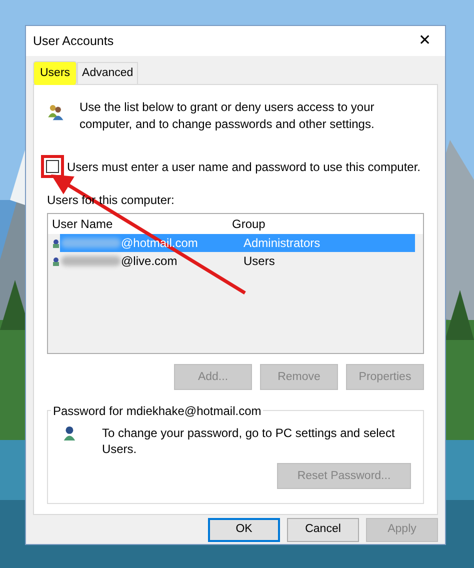 Image resolution: width=474 pixels, height=568 pixels. What do you see at coordinates (55, 73) in the screenshot?
I see `tab: Users` at bounding box center [55, 73].